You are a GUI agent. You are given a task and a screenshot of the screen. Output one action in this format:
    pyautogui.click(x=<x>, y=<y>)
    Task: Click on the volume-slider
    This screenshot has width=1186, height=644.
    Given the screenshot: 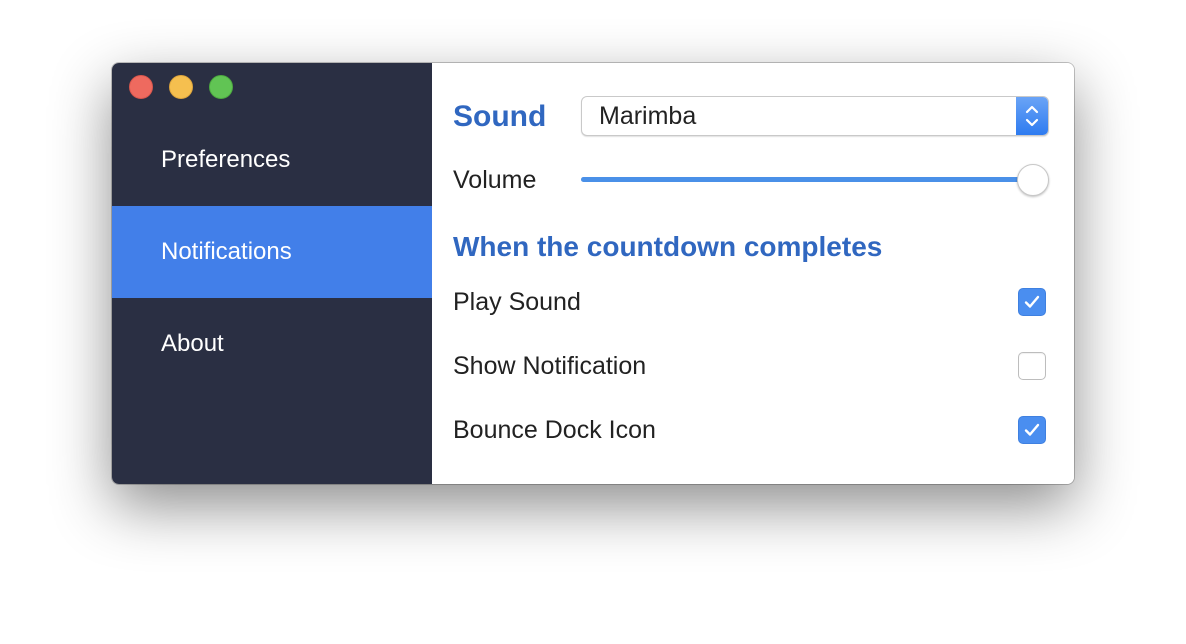 What is the action you would take?
    pyautogui.click(x=815, y=180)
    